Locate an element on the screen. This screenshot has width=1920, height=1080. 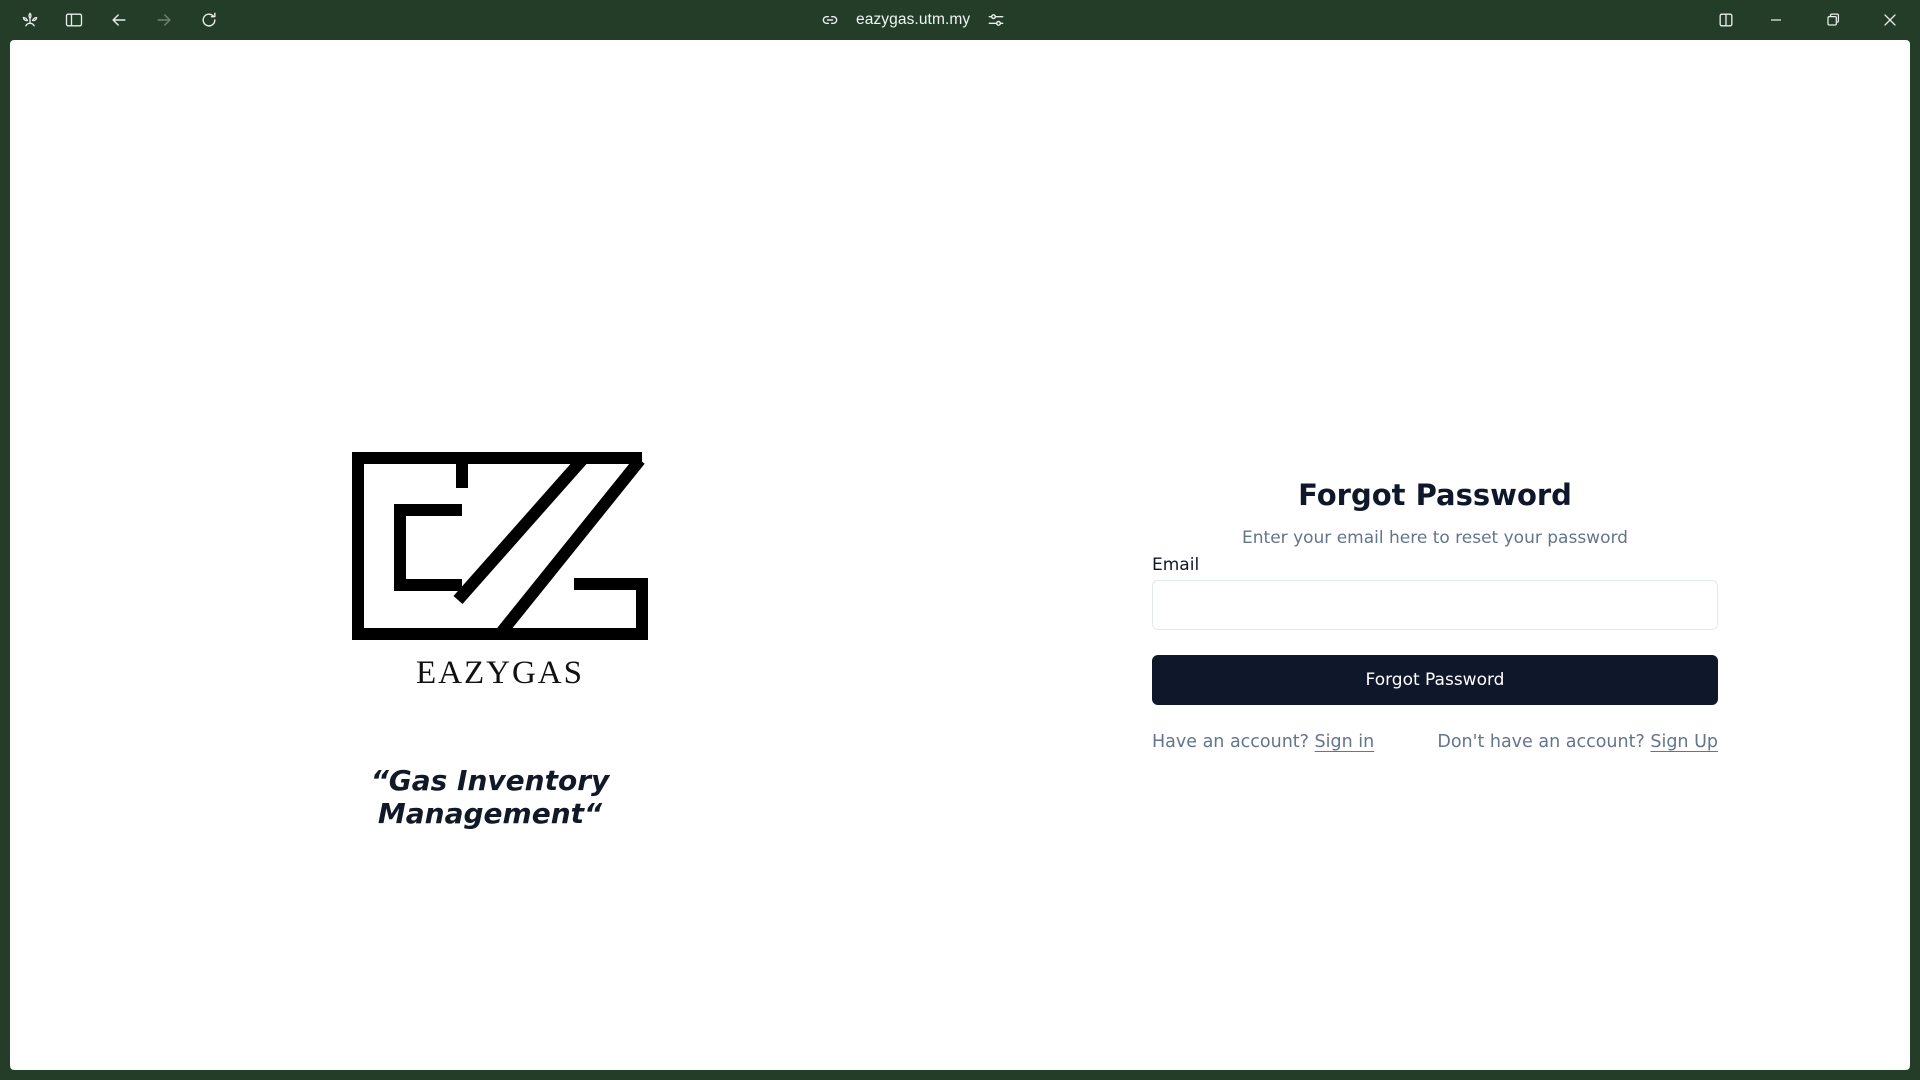
sliders-icon is located at coordinates (996, 20).